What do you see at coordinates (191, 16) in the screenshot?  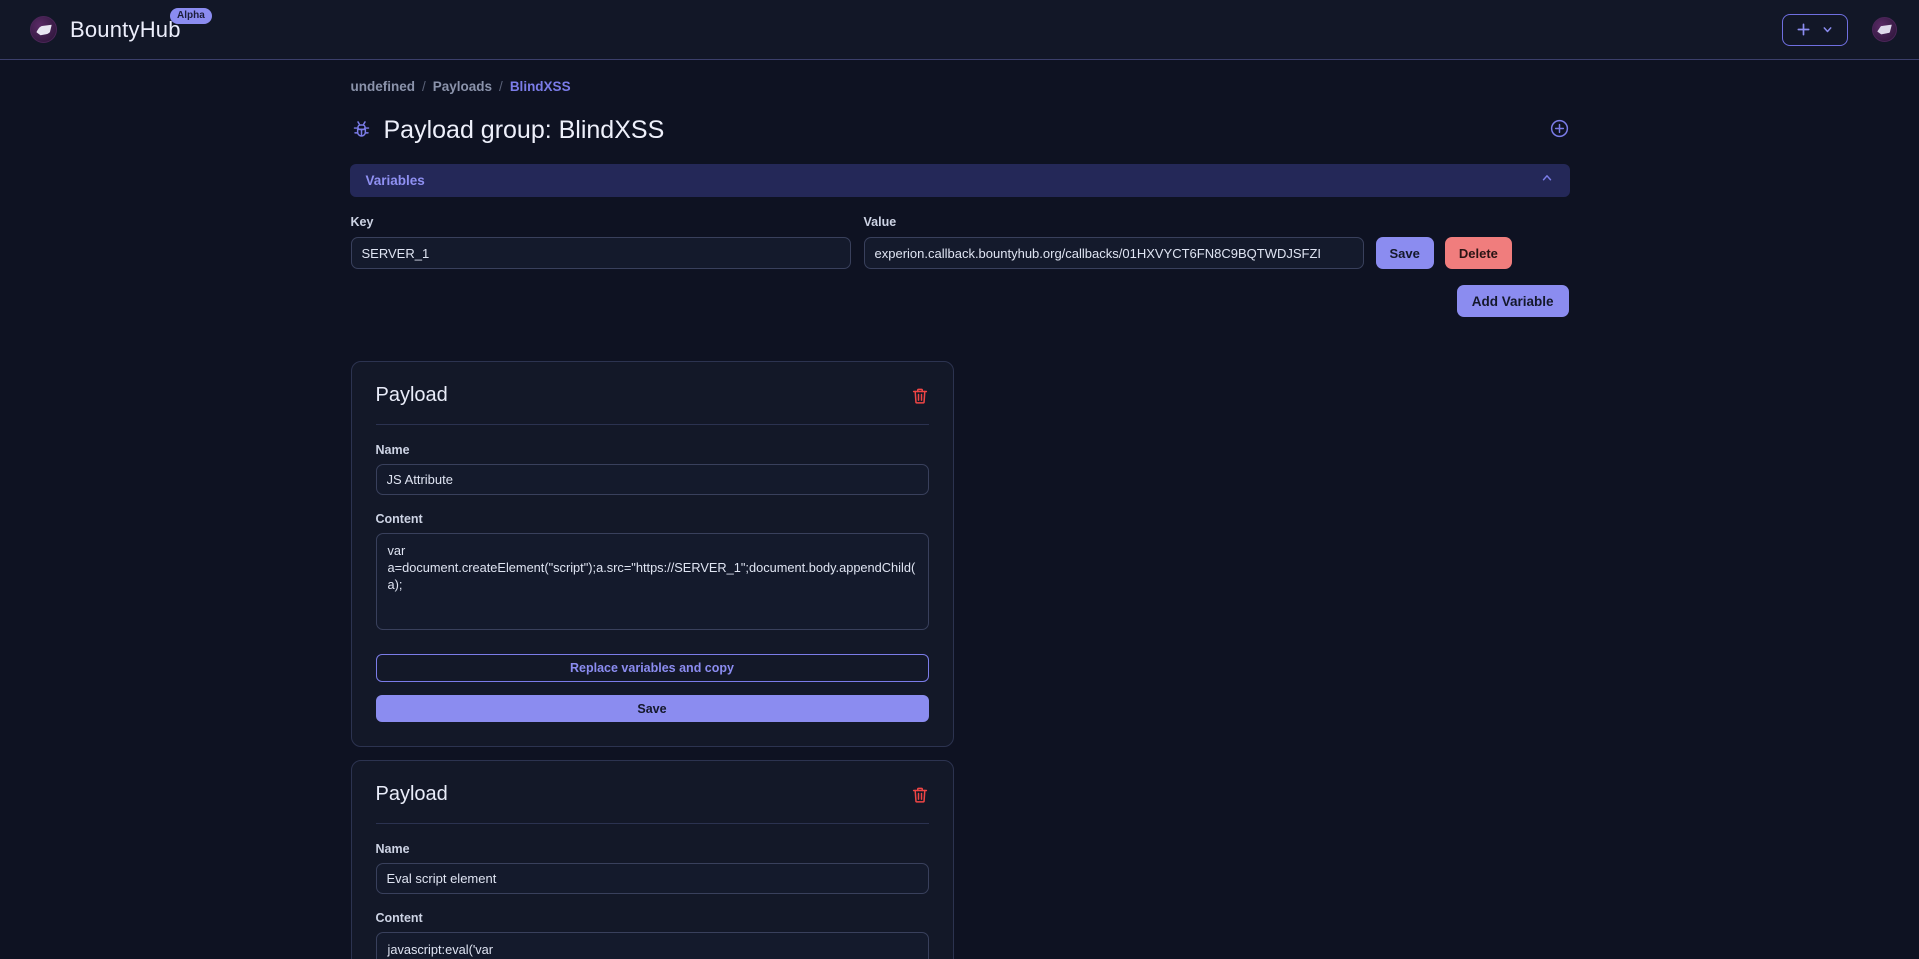 I see `alpha-badge: Alpha` at bounding box center [191, 16].